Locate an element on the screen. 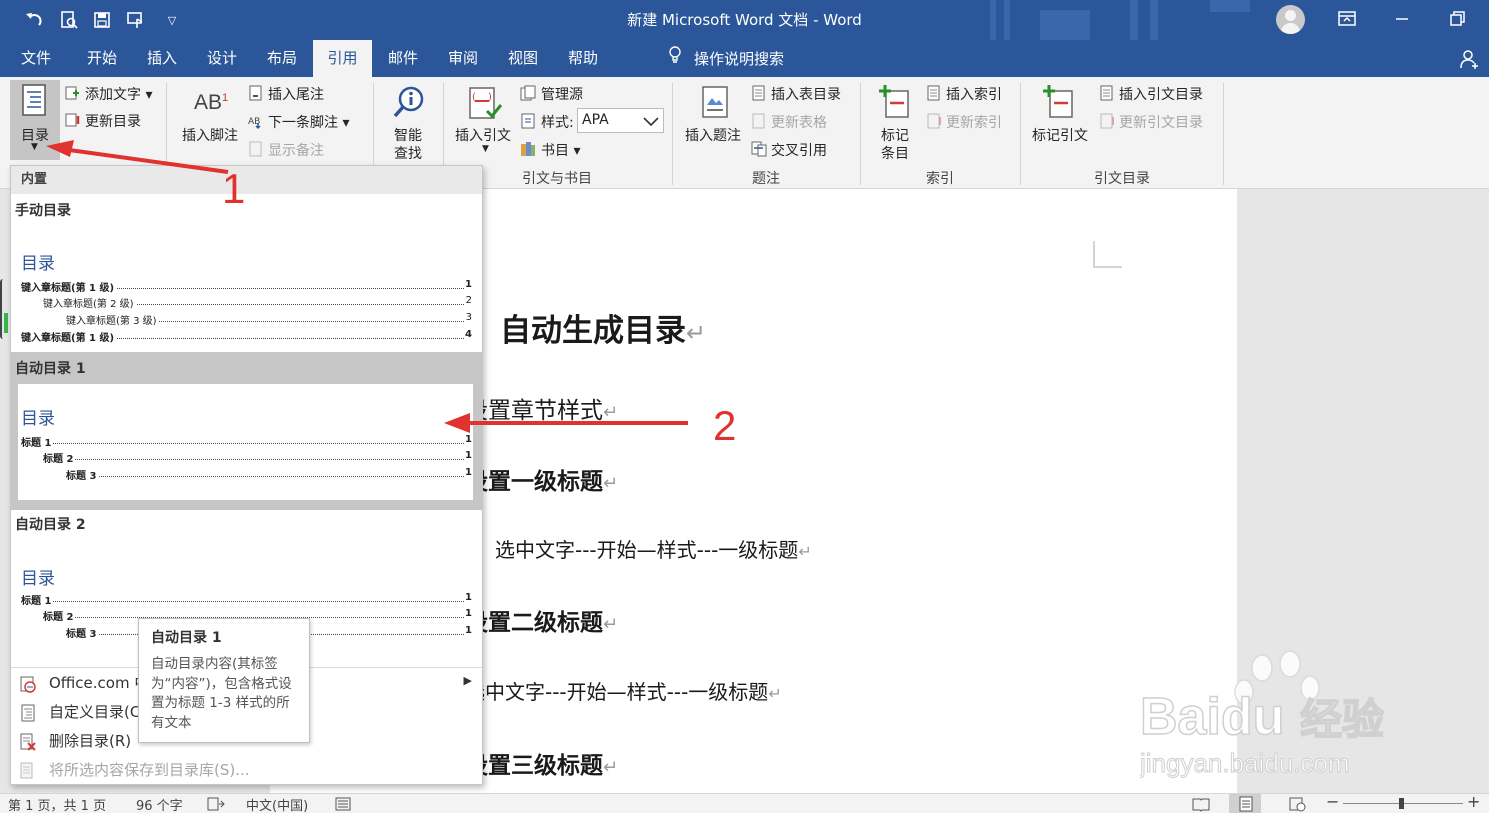 The height and width of the screenshot is (813, 1489). tab-layout: 布局 is located at coordinates (282, 58).